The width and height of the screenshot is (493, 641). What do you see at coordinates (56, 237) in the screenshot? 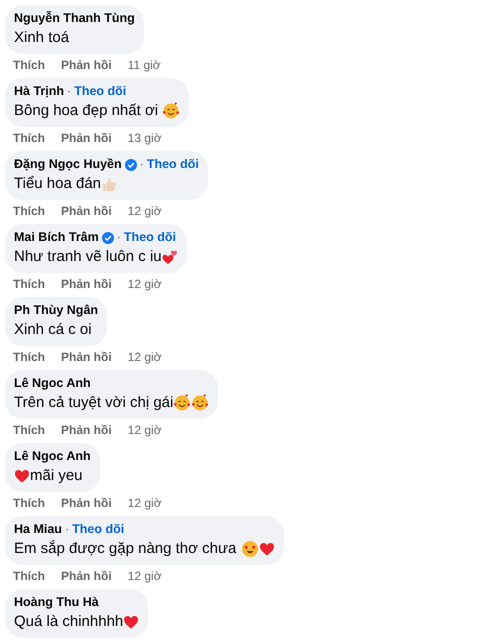
I see `author-name: Mai Bích Trâm` at bounding box center [56, 237].